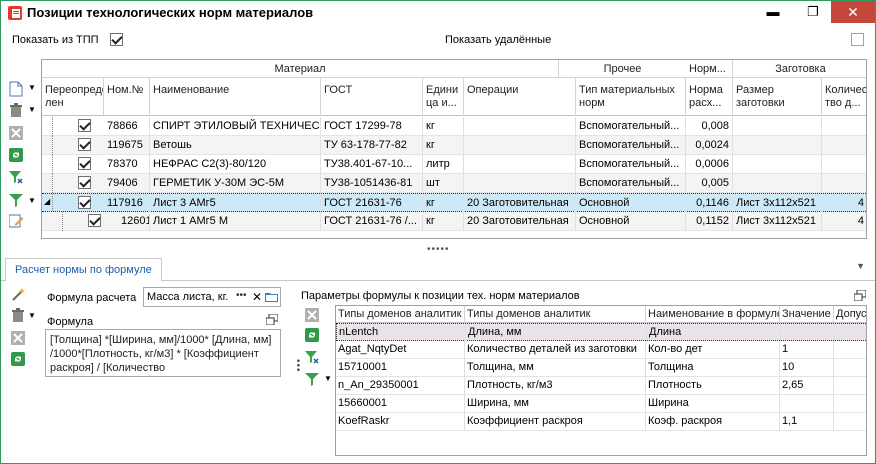  What do you see at coordinates (601, 332) in the screenshot?
I see `params-row: nLentch Длина, мм Длина` at bounding box center [601, 332].